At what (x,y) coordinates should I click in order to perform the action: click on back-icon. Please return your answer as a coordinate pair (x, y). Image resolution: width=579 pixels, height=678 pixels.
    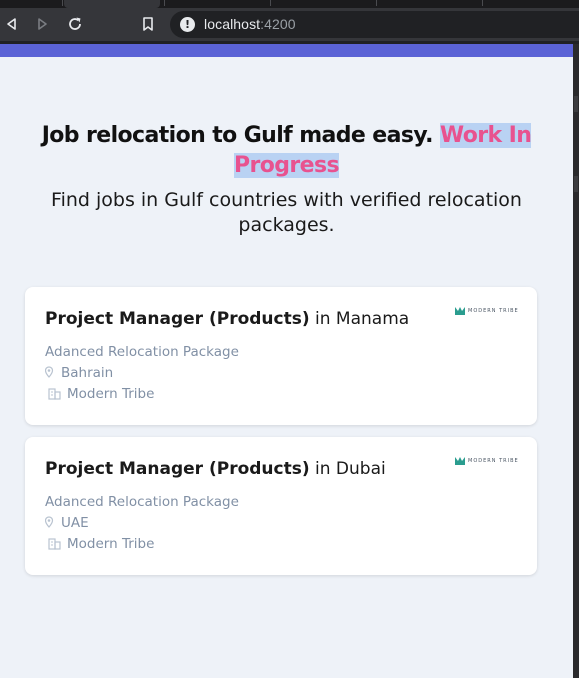
    Looking at the image, I should click on (11, 24).